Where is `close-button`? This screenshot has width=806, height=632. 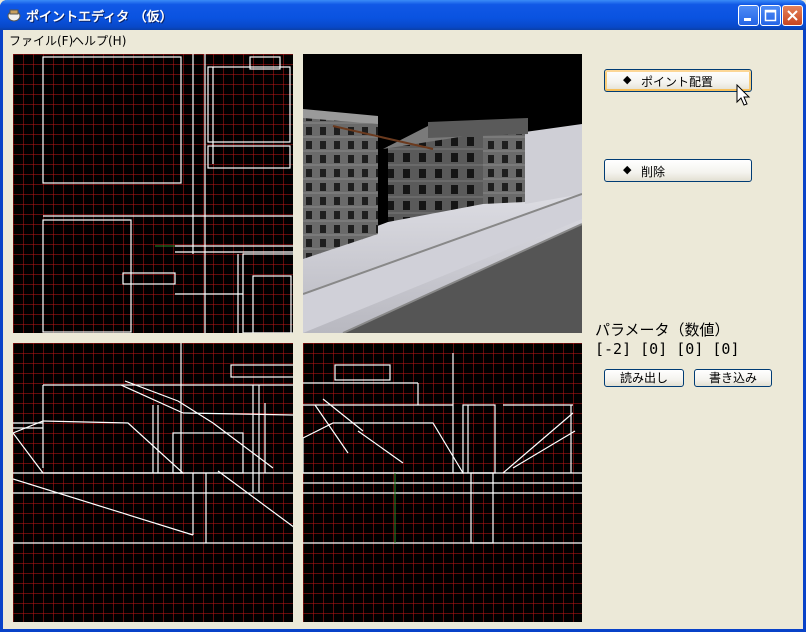 close-button is located at coordinates (792, 15).